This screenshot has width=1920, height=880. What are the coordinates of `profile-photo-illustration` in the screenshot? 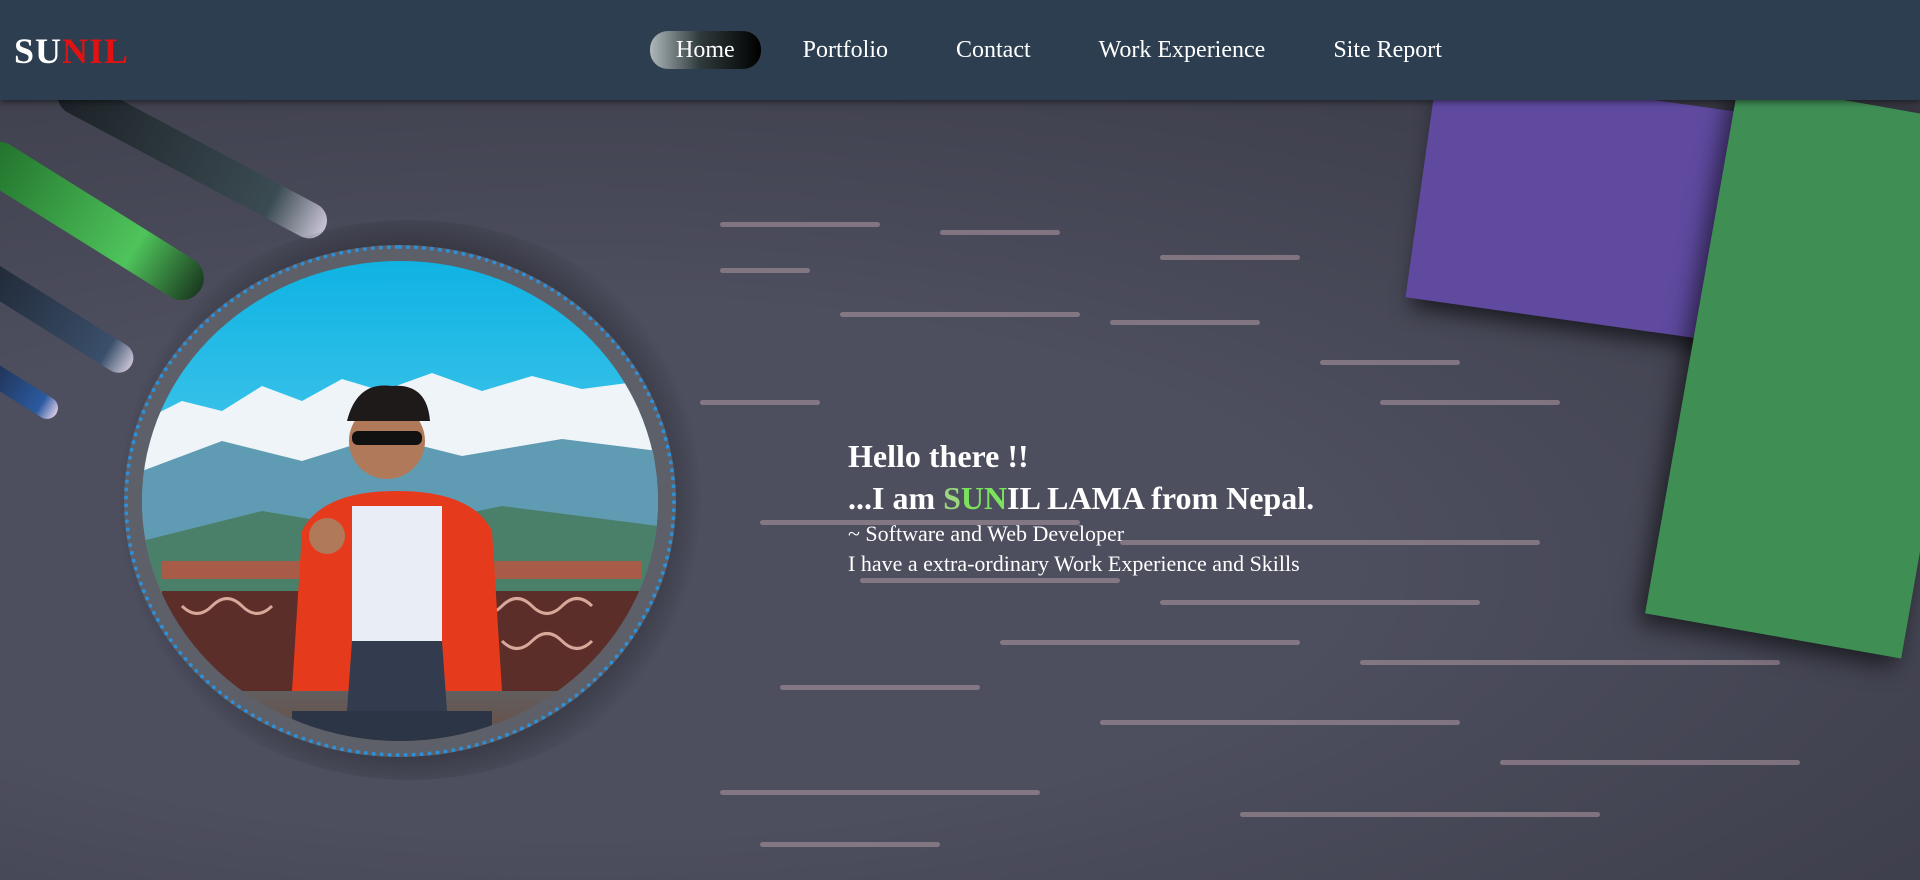 It's located at (400, 557).